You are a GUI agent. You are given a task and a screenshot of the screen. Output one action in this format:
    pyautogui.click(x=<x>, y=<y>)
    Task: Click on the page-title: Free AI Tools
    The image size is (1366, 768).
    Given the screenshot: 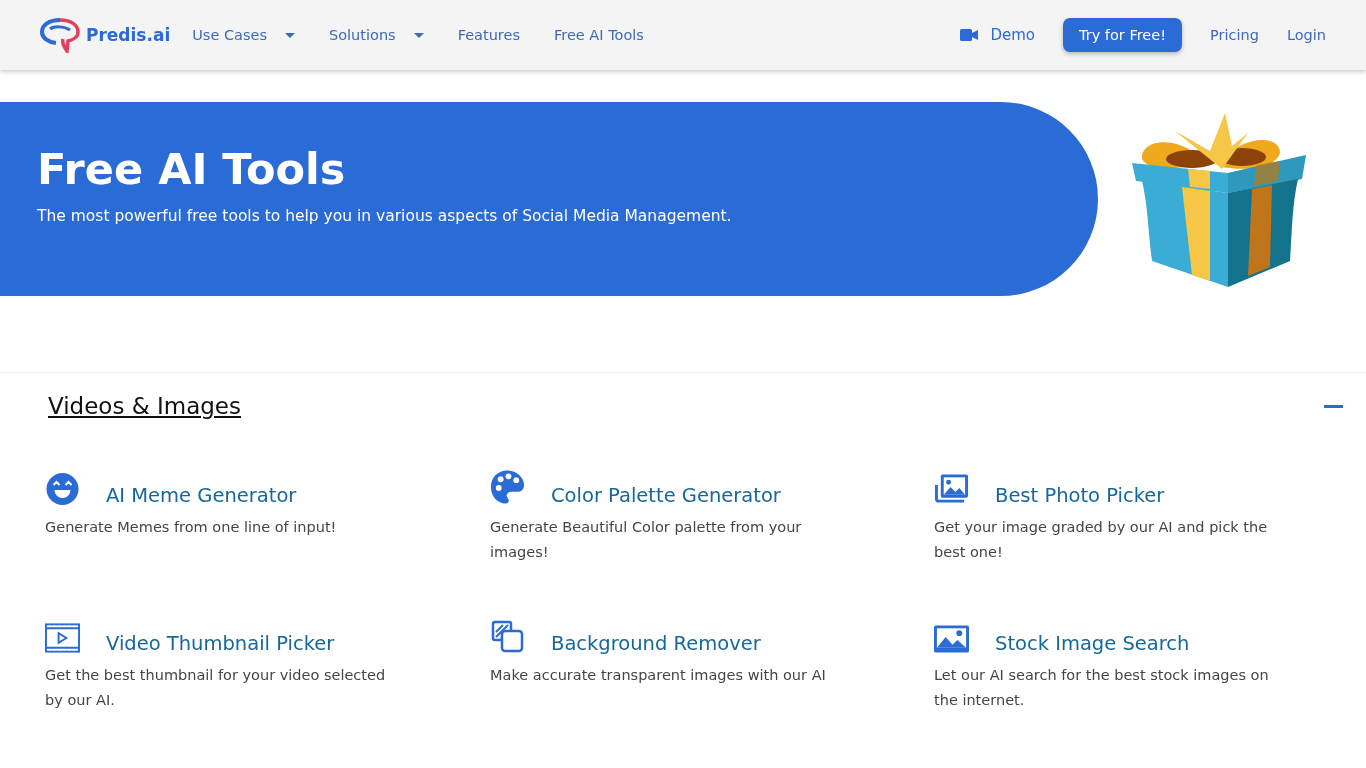 What is the action you would take?
    pyautogui.click(x=192, y=170)
    